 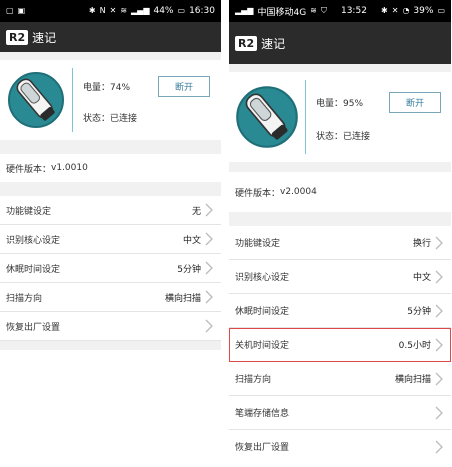 I want to click on setting-label: 笔端存储信息, so click(x=262, y=414).